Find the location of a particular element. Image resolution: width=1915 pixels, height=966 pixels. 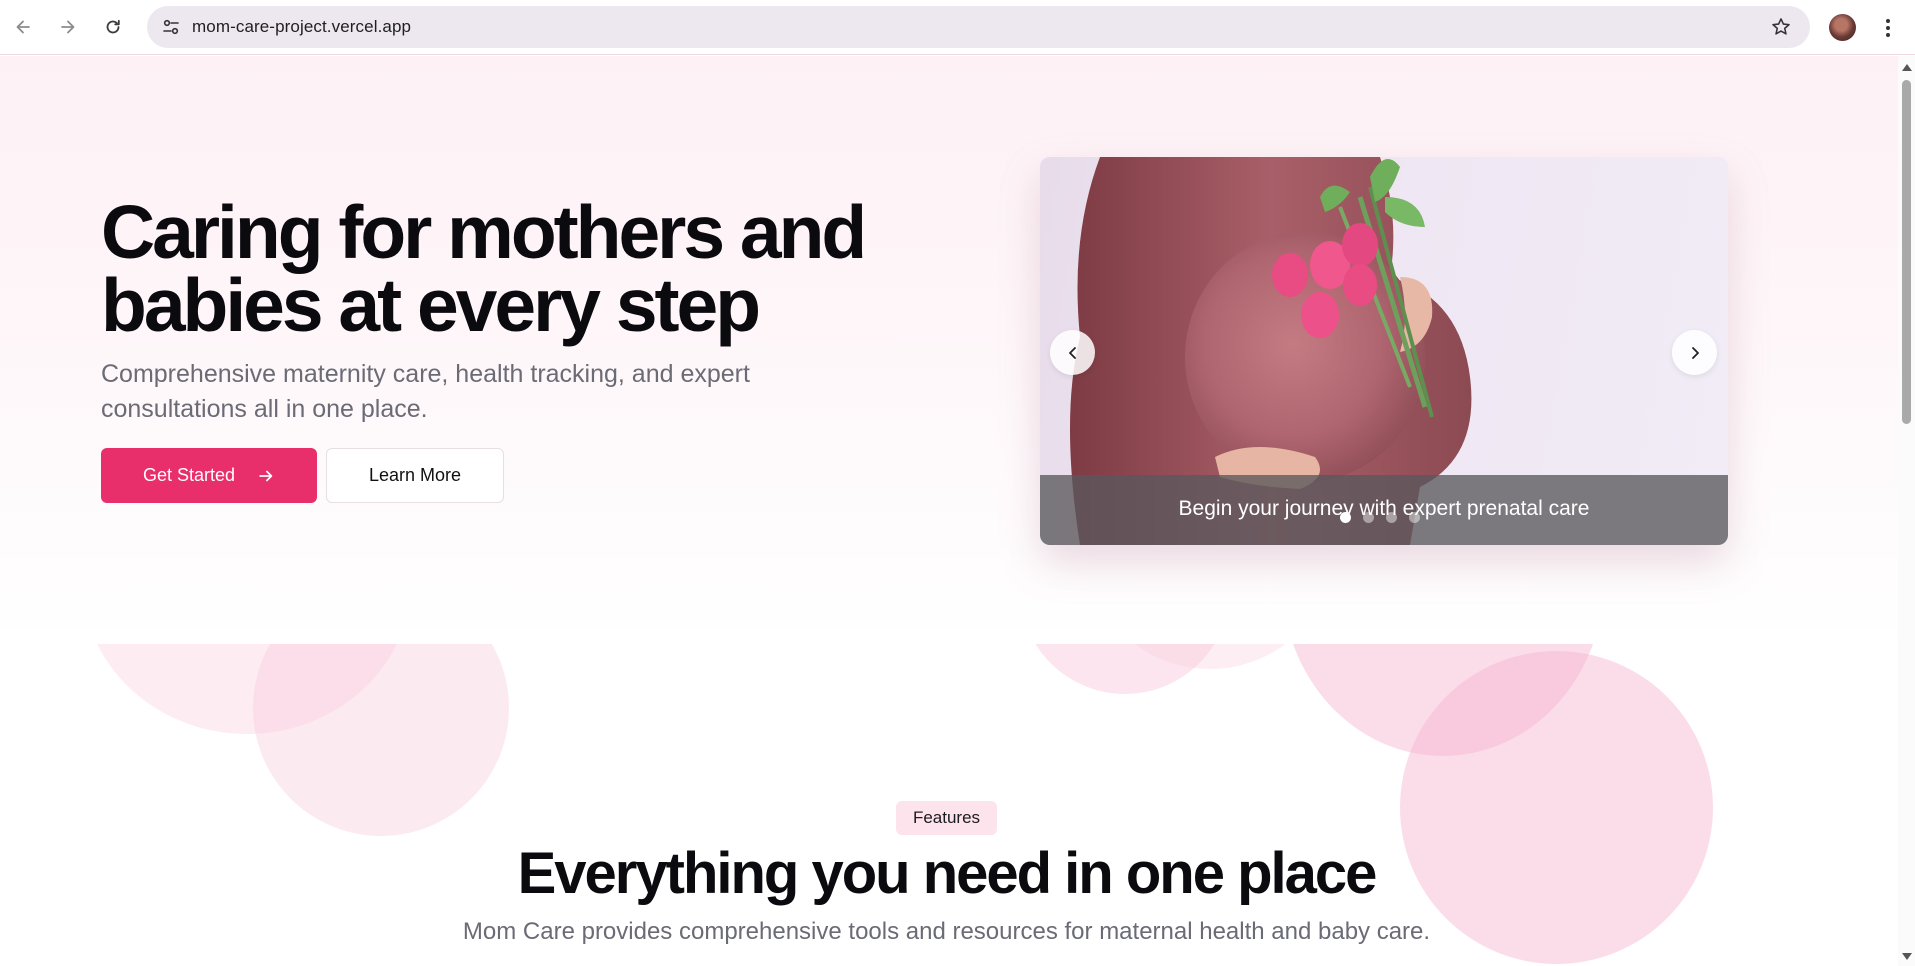

star-icon is located at coordinates (1781, 26).